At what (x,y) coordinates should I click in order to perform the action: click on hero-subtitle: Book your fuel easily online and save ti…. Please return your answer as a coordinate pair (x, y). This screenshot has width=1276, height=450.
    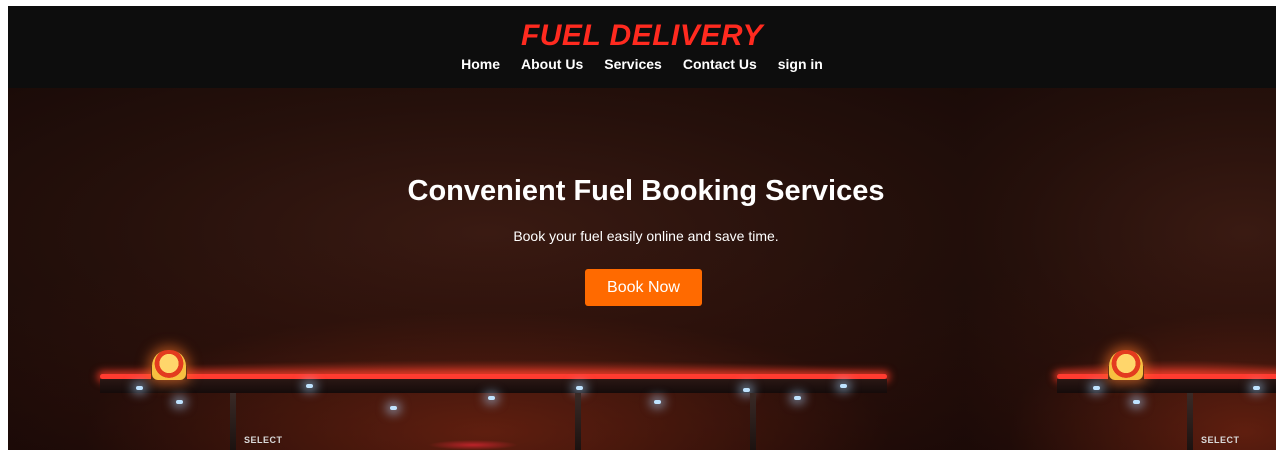
    Looking at the image, I should click on (646, 236).